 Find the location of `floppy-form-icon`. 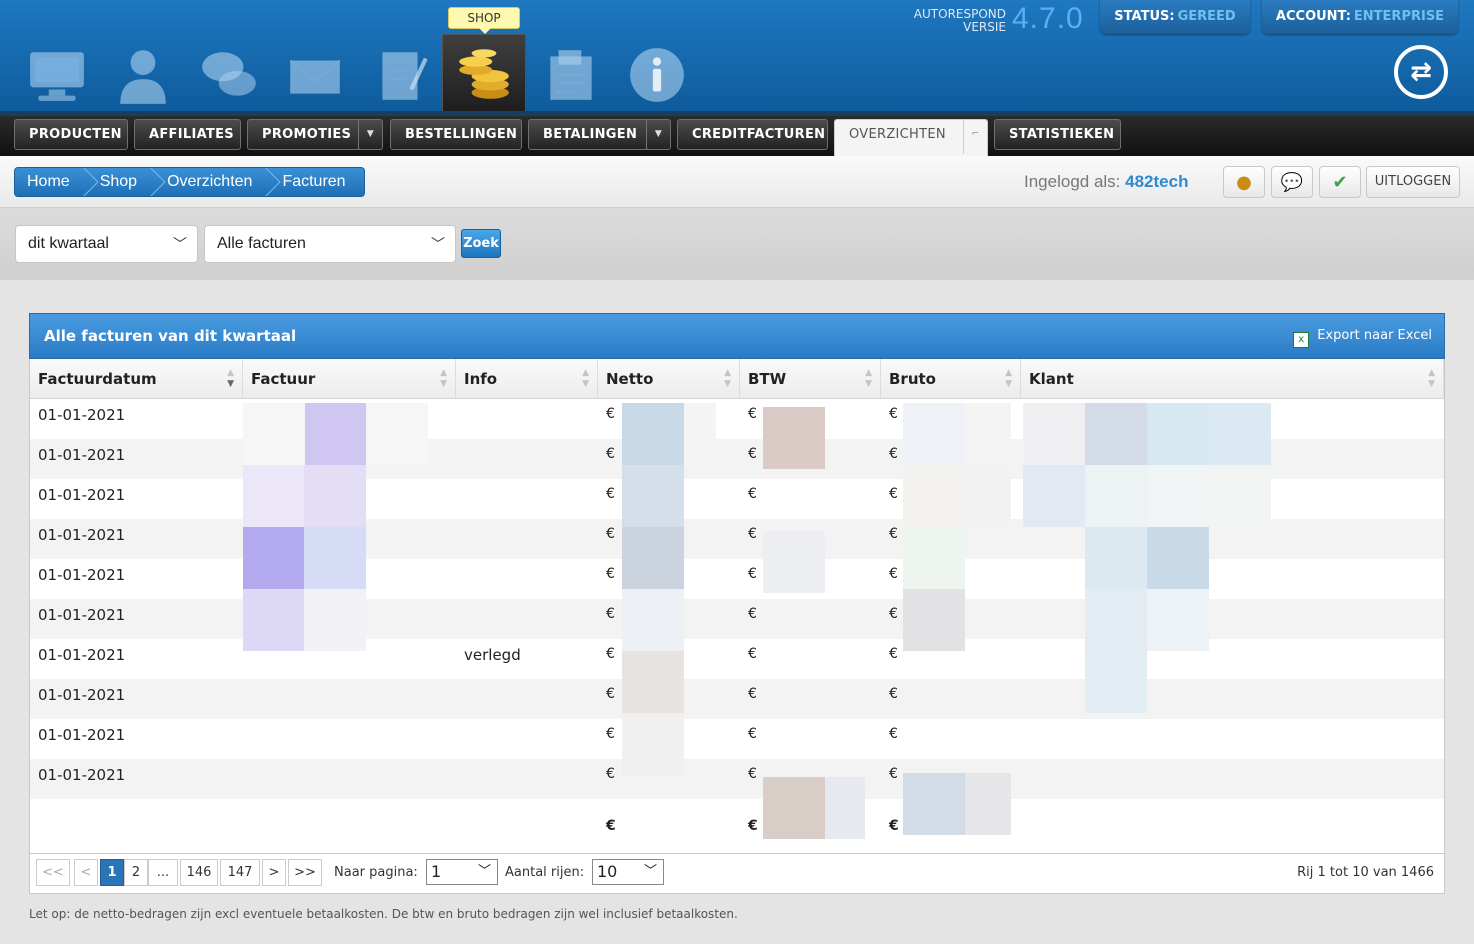

floppy-form-icon is located at coordinates (571, 75).